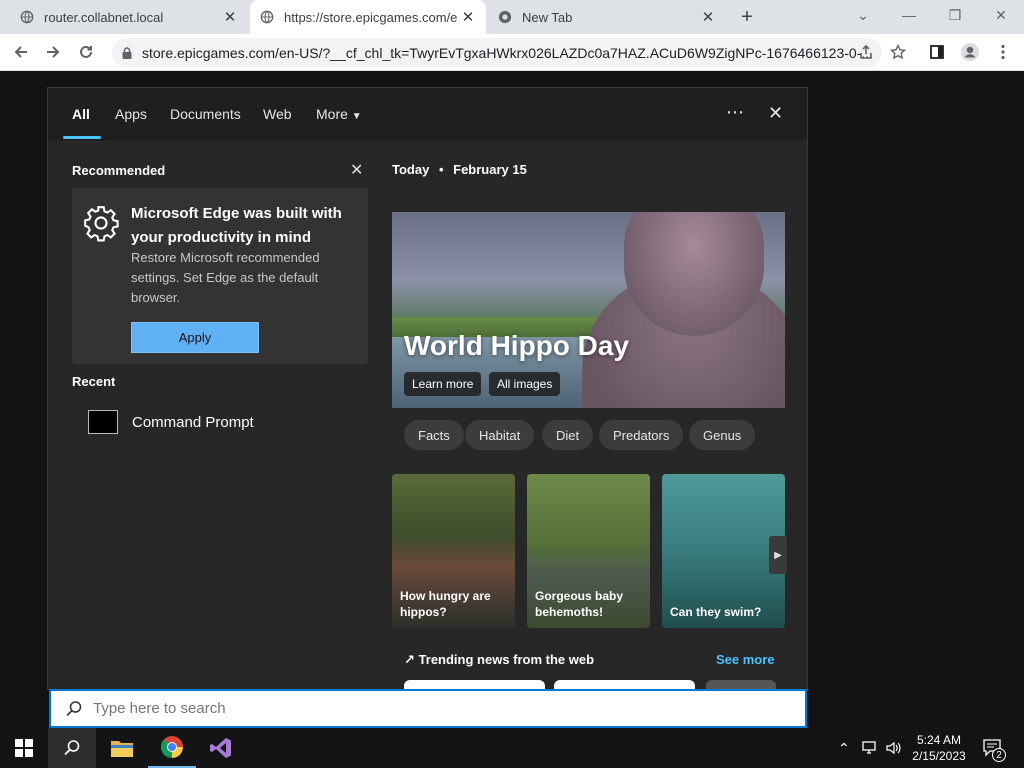 Image resolution: width=1024 pixels, height=768 pixels. What do you see at coordinates (24, 748) in the screenshot?
I see `start-windows-icon` at bounding box center [24, 748].